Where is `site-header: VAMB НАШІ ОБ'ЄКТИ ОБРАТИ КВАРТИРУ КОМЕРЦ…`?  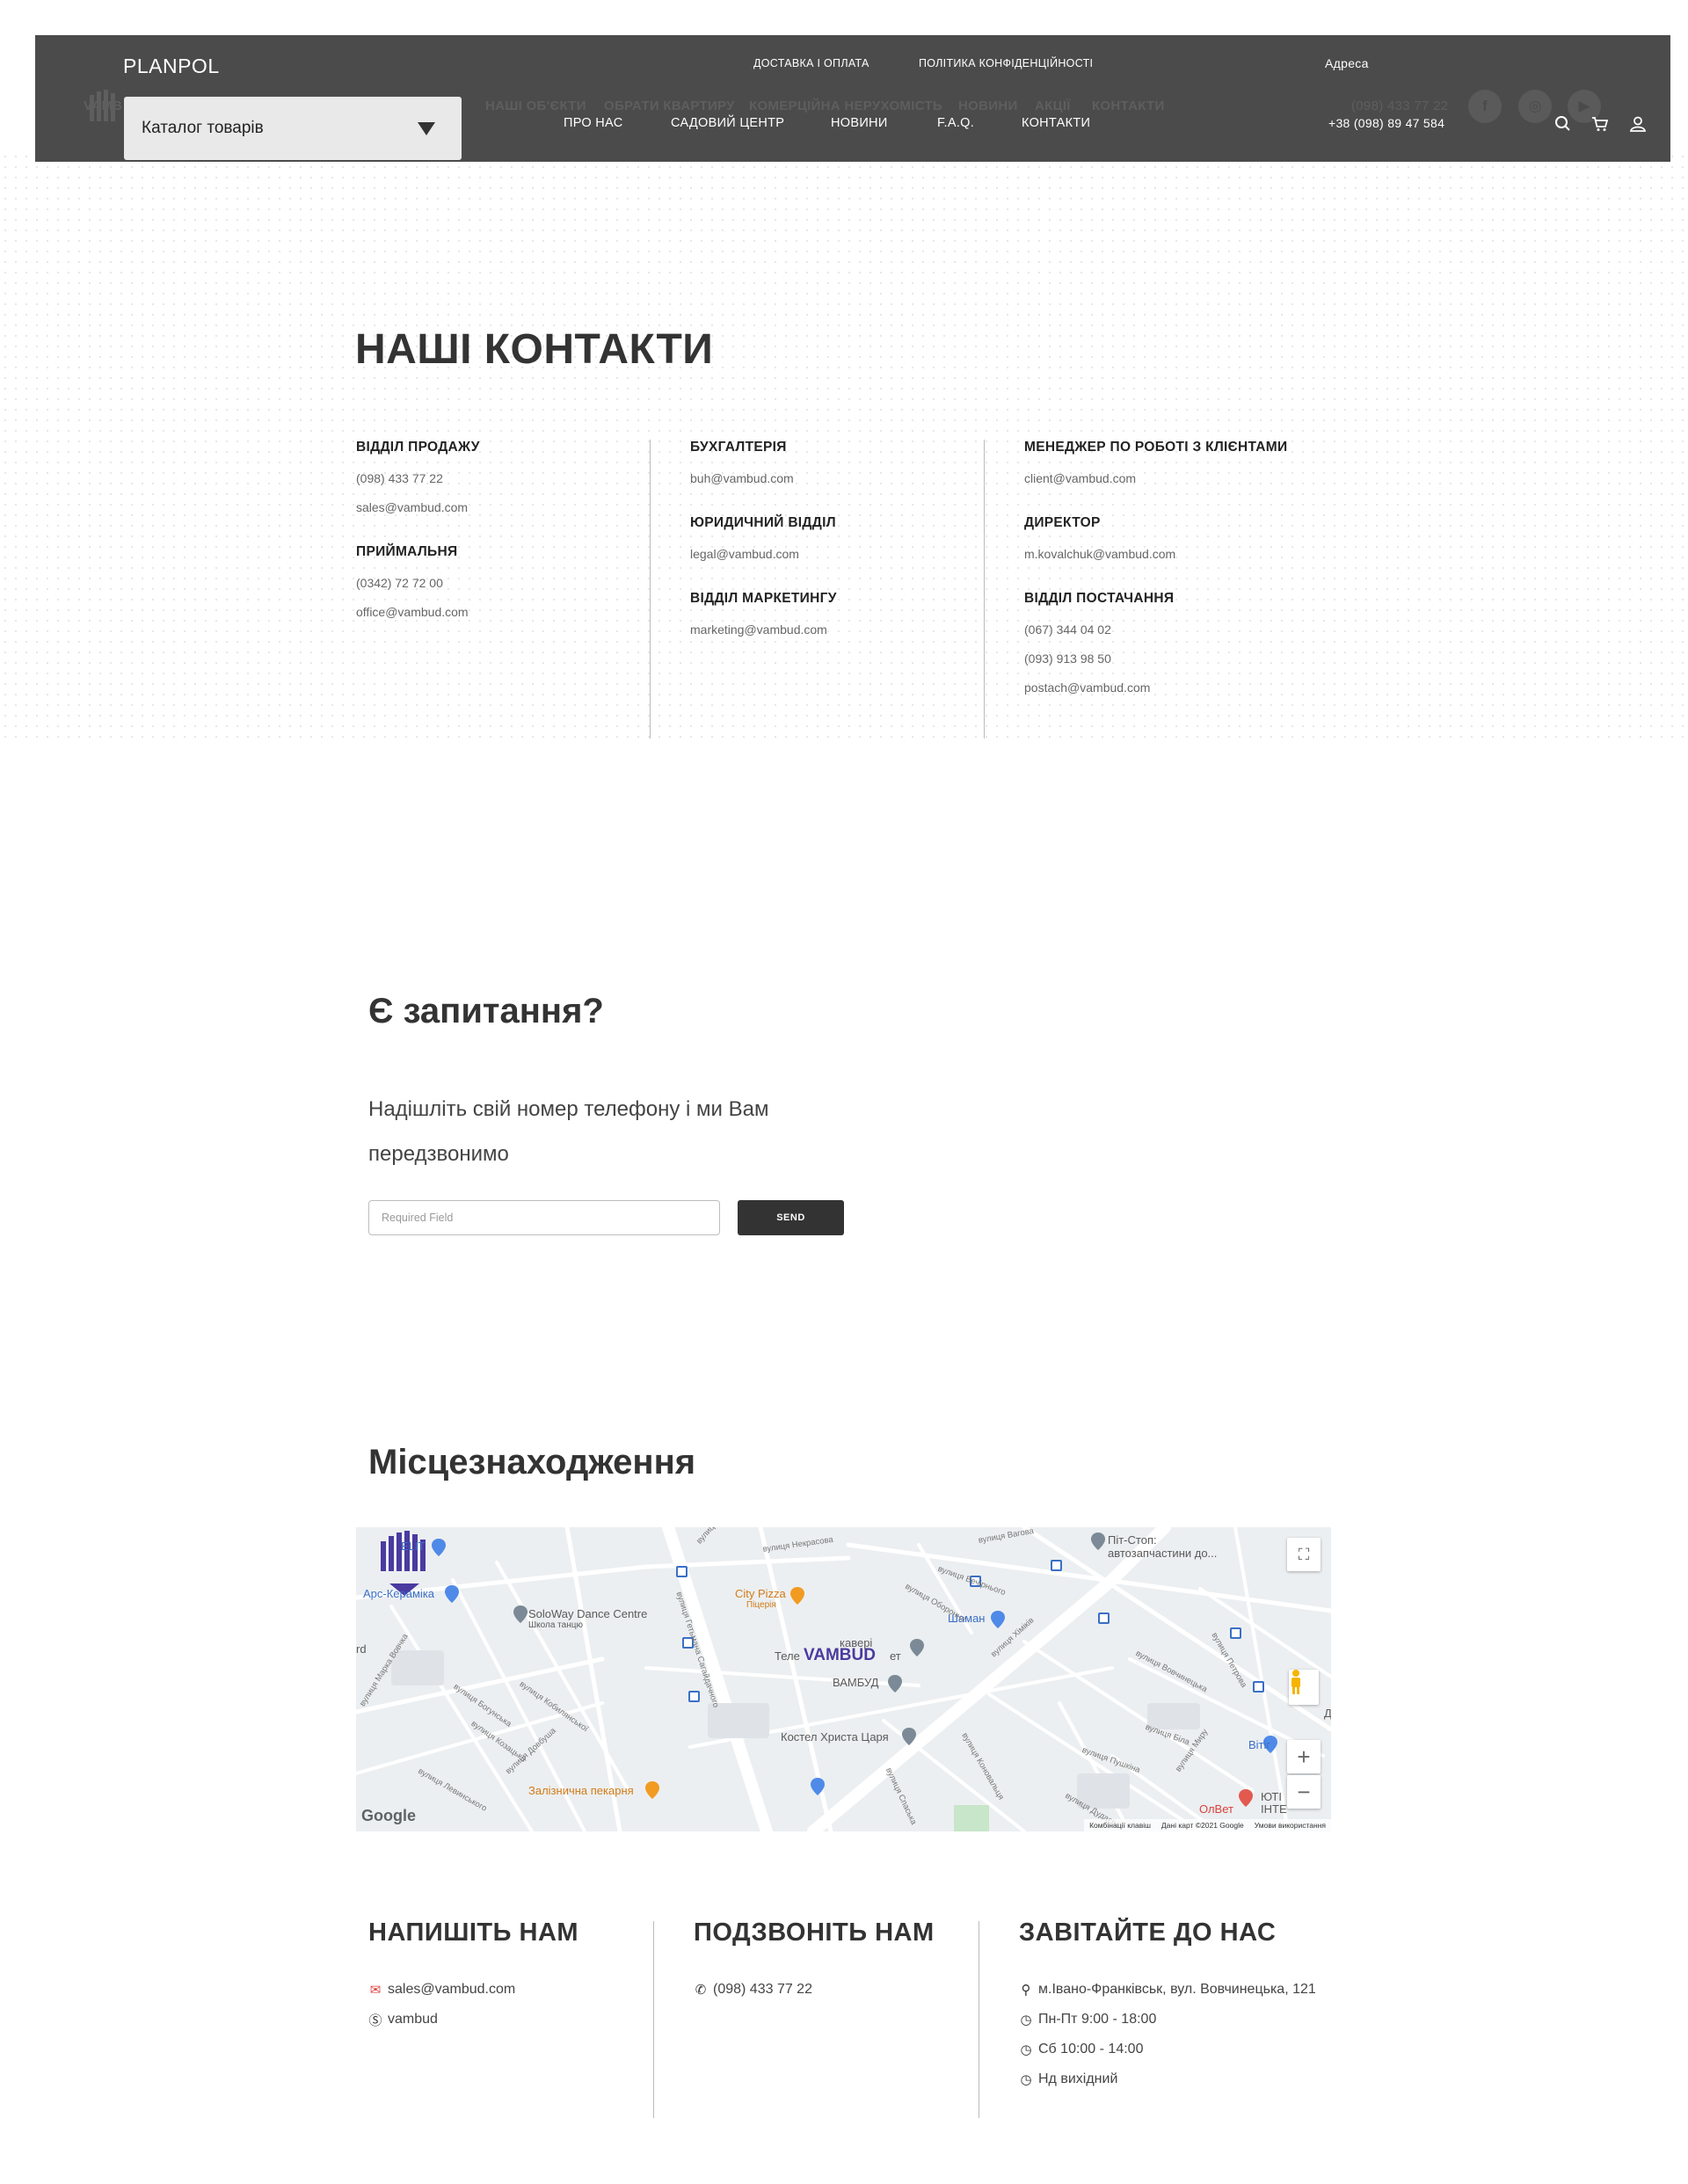
site-header: VAMB НАШІ ОБ'ЄКТИ ОБРАТИ КВАРТИРУ КОМЕРЦ… is located at coordinates (852, 98).